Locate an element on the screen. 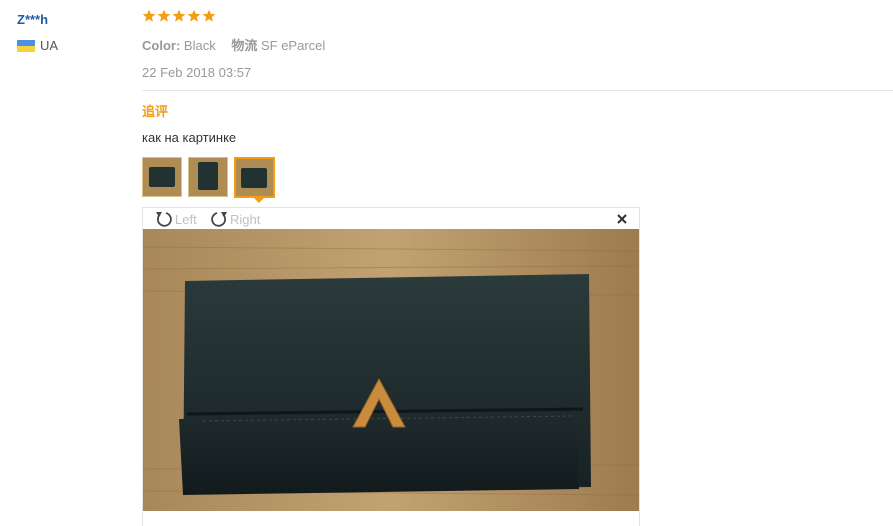  close-icon is located at coordinates (622, 219).